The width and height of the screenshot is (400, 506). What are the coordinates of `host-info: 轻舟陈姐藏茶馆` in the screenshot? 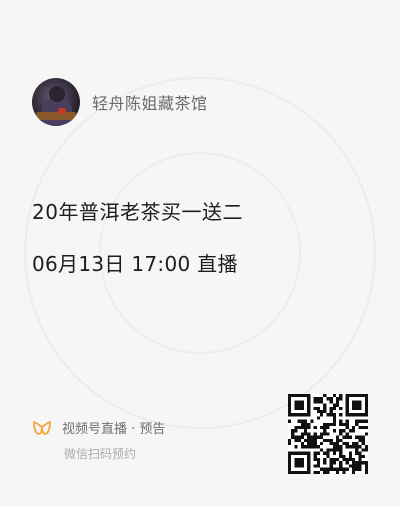 It's located at (120, 102).